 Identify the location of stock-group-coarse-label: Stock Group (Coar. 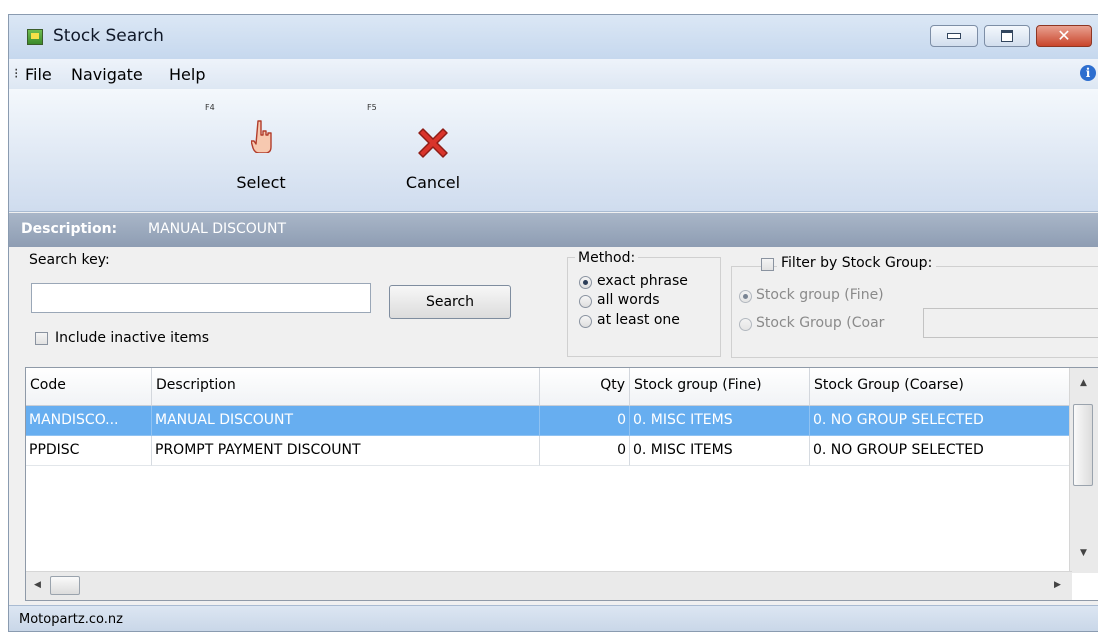
(820, 323).